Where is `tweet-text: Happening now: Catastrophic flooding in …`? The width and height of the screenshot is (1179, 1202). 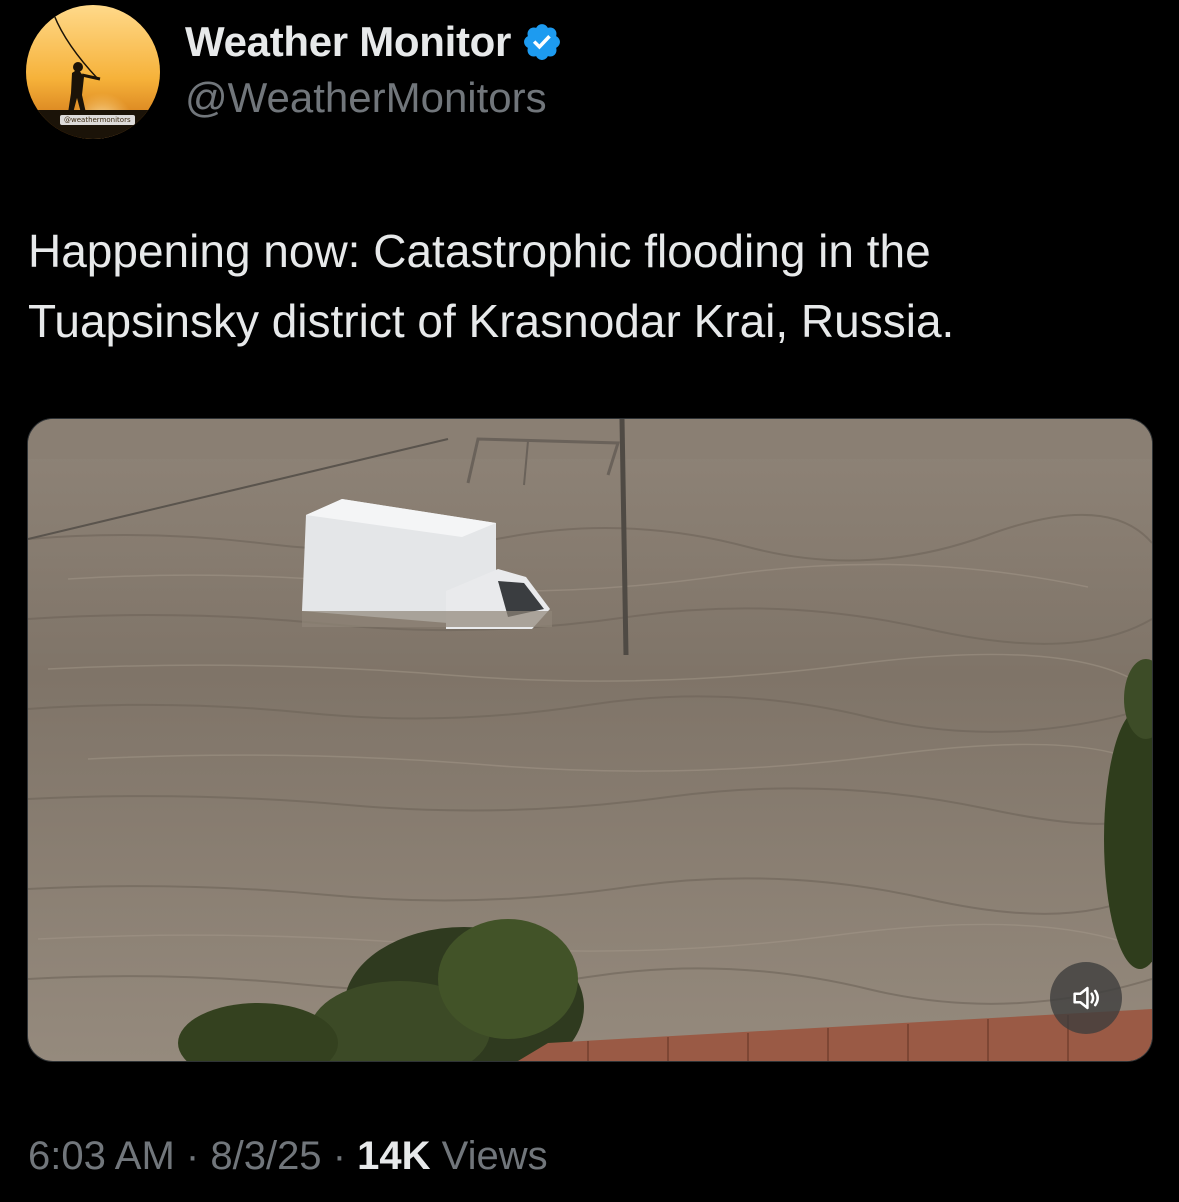
tweet-text: Happening now: Catastrophic flooding in … is located at coordinates (491, 286).